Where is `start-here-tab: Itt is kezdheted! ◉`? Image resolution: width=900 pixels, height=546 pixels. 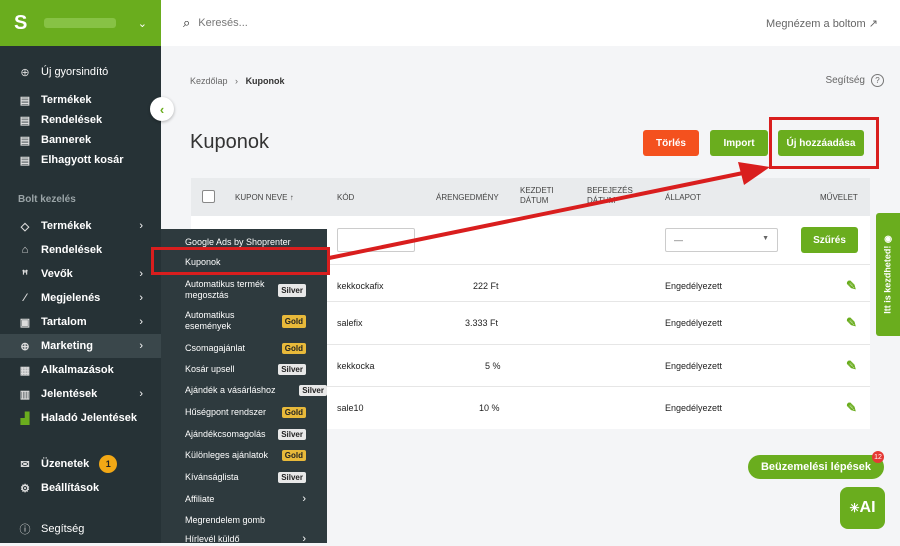 start-here-tab: Itt is kezdheted! ◉ is located at coordinates (888, 274).